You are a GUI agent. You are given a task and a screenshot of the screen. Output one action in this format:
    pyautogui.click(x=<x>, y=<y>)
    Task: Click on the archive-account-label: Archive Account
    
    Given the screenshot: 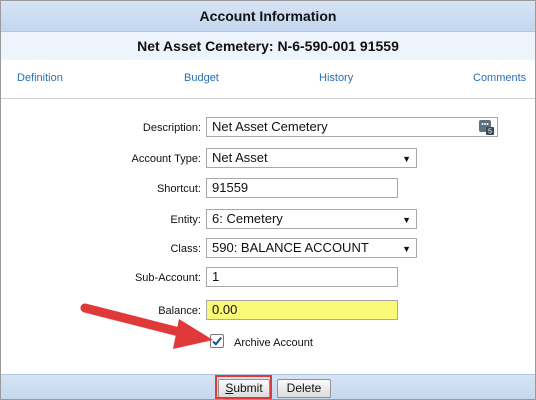 What is the action you would take?
    pyautogui.click(x=273, y=343)
    